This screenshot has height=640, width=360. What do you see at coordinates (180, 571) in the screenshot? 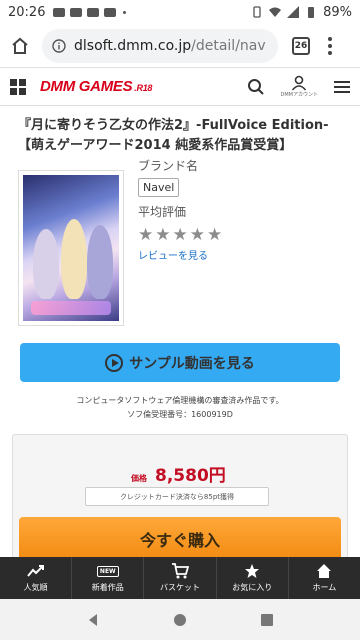
I see `cart-icon` at bounding box center [180, 571].